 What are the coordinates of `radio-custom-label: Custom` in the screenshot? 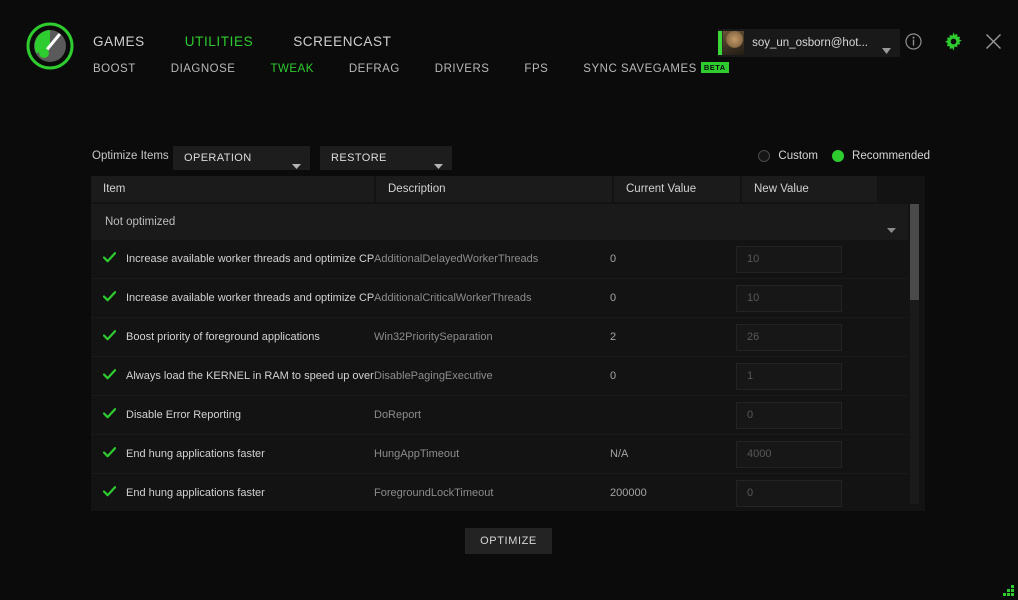 It's located at (798, 156).